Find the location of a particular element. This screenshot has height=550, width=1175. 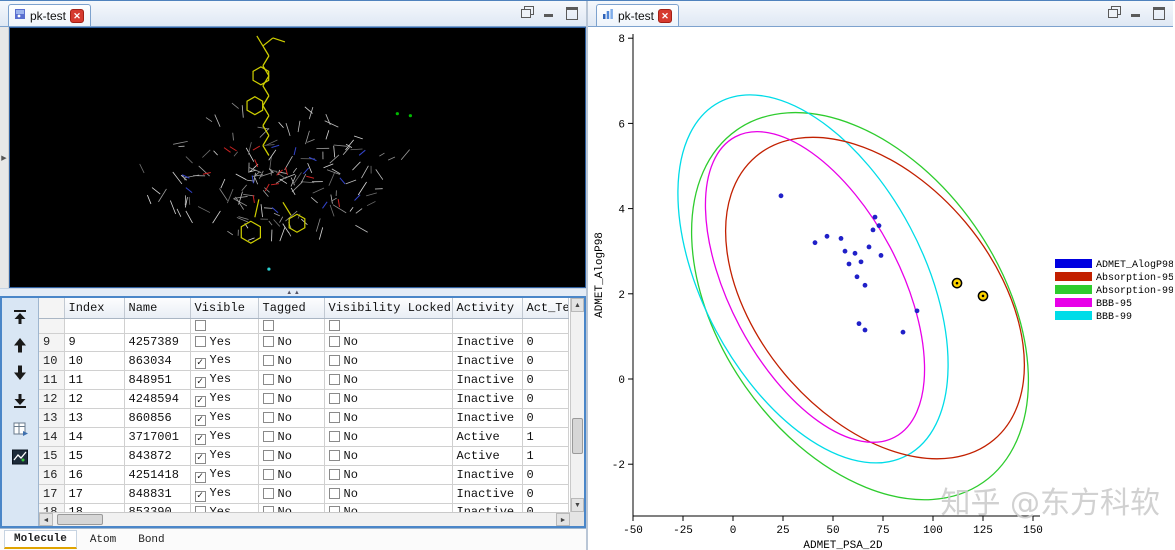

column-header: Activity is located at coordinates (487, 308).